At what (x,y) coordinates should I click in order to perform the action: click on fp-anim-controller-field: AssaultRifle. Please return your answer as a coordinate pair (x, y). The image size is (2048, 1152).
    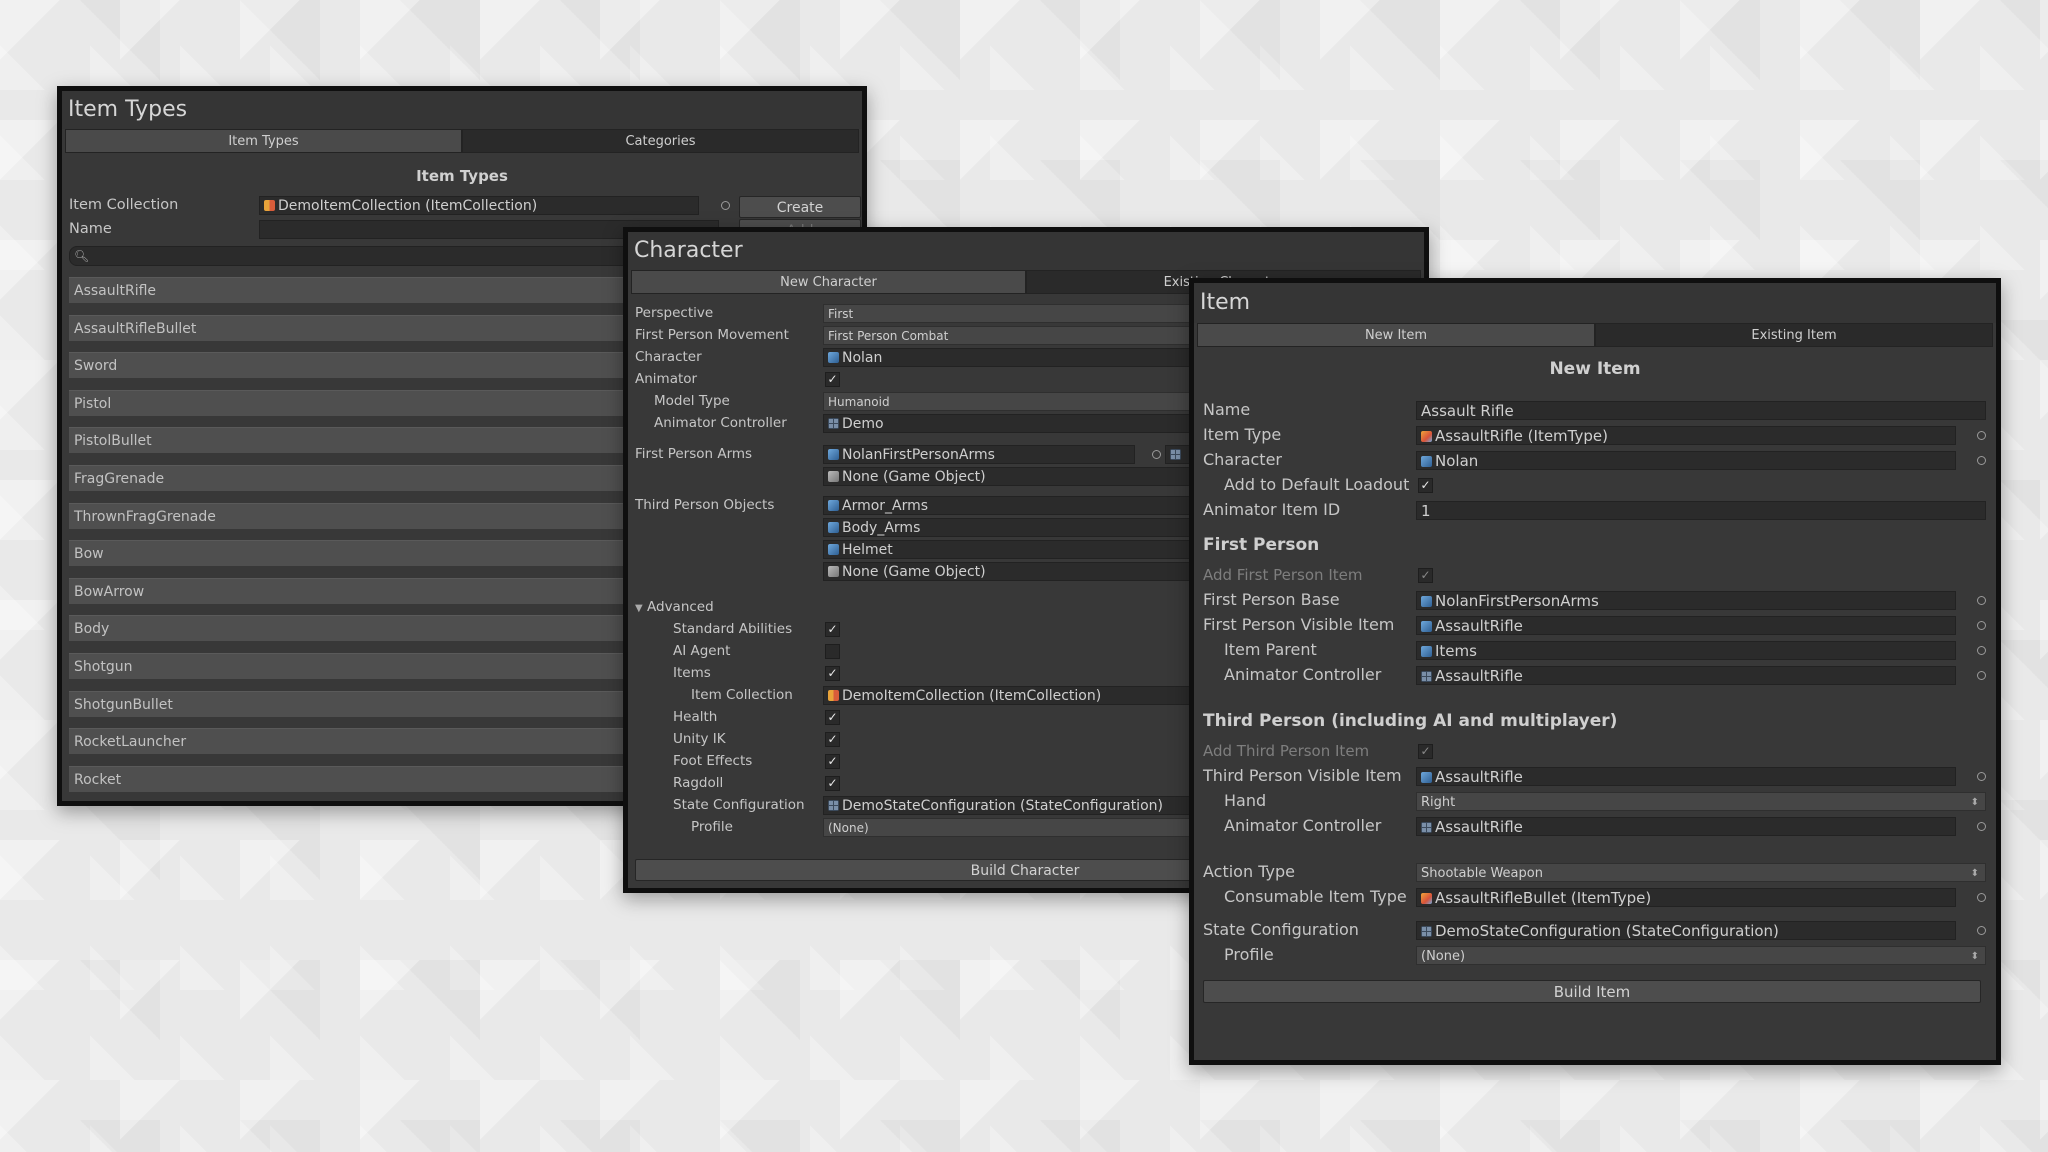
    Looking at the image, I should click on (1686, 675).